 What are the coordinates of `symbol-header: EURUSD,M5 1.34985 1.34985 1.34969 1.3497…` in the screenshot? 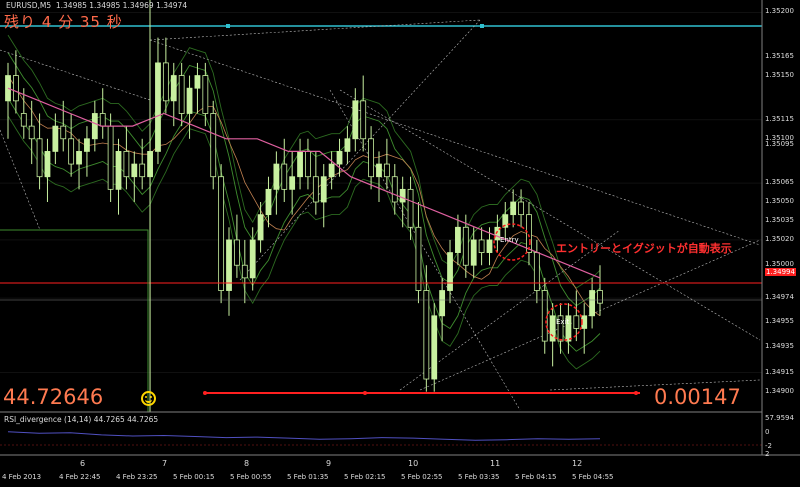 It's located at (96, 5).